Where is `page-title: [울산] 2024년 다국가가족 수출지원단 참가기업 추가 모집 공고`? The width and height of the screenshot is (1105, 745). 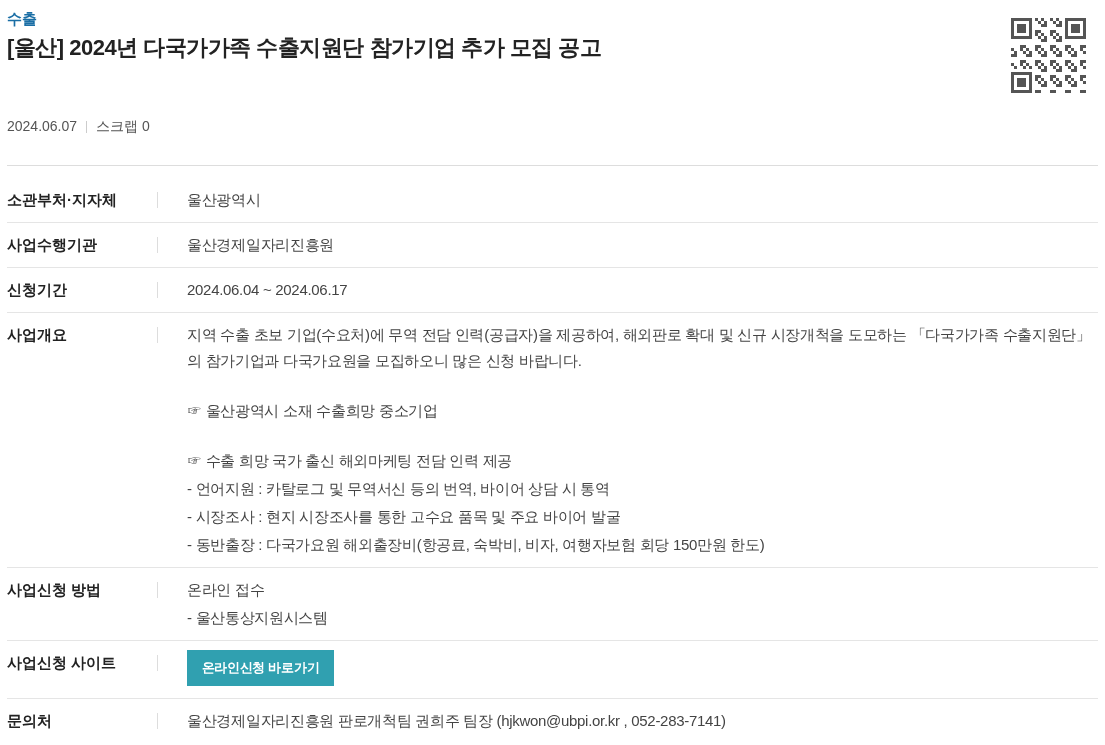
page-title: [울산] 2024년 다국가가족 수출지원단 참가기업 추가 모집 공고 is located at coordinates (304, 48).